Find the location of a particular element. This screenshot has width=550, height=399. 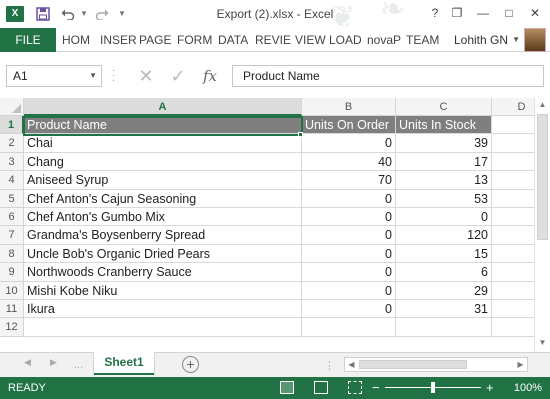

normal-view-icon is located at coordinates (287, 387).